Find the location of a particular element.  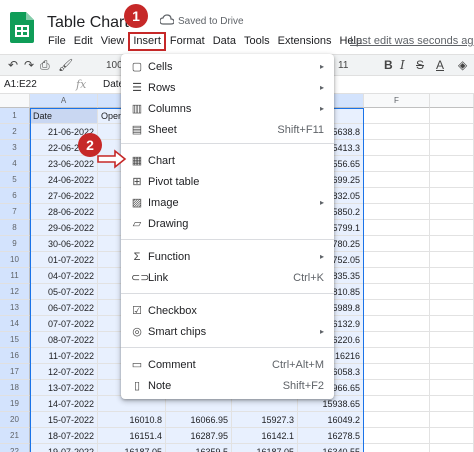

grid-cell: 16142.1 is located at coordinates (265, 436).